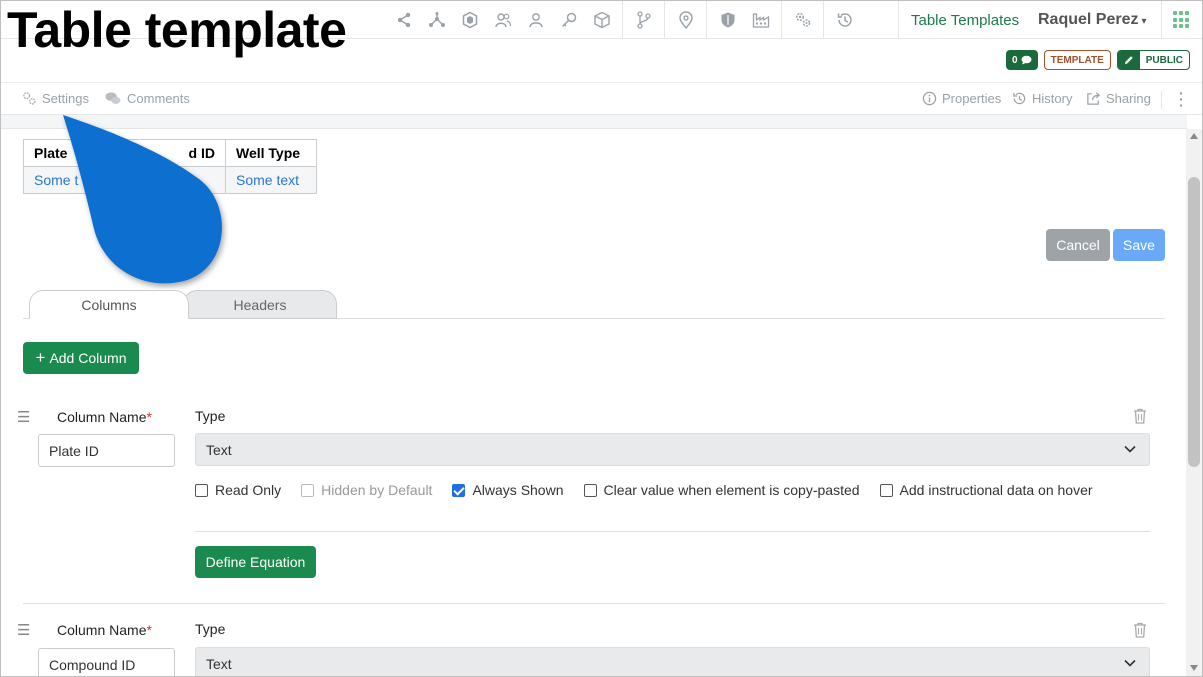  Describe the element at coordinates (158, 98) in the screenshot. I see `comments-label: Comments` at that location.